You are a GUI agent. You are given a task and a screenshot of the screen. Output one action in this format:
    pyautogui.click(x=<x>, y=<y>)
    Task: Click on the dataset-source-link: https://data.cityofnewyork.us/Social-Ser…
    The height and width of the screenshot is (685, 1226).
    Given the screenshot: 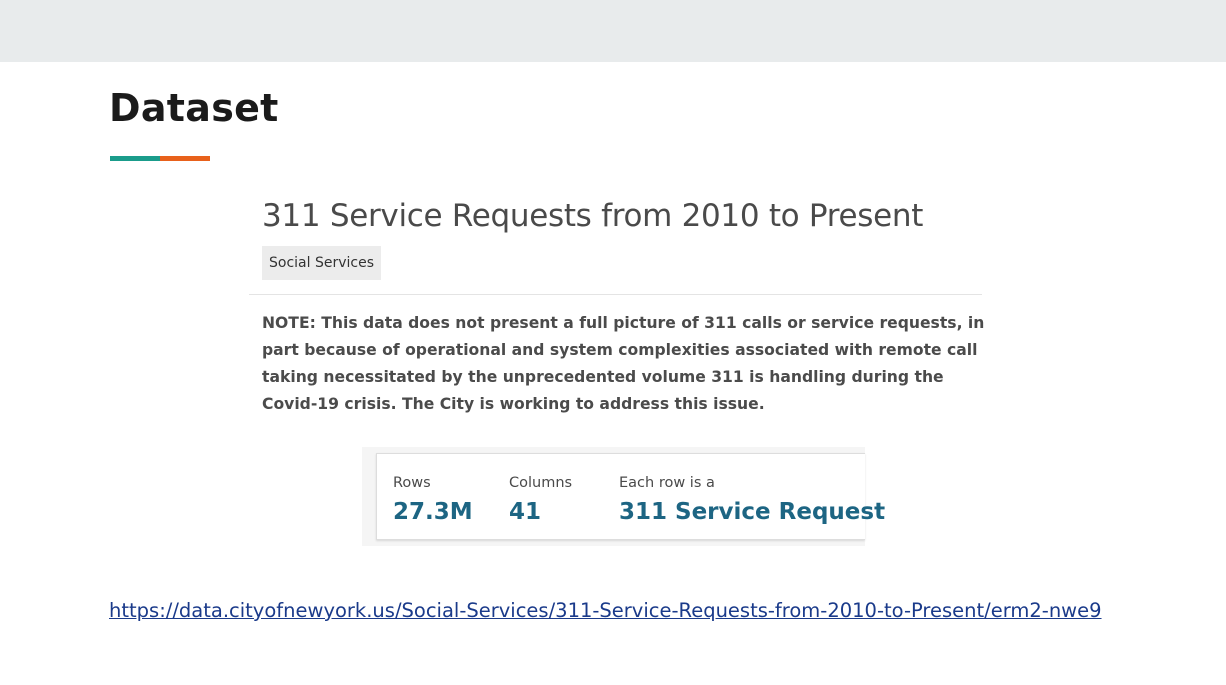 What is the action you would take?
    pyautogui.click(x=609, y=610)
    